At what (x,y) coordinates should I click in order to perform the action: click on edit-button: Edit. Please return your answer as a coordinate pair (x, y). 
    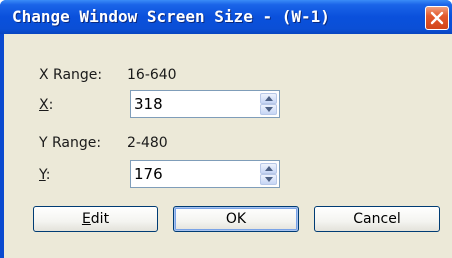
    Looking at the image, I should click on (95, 219).